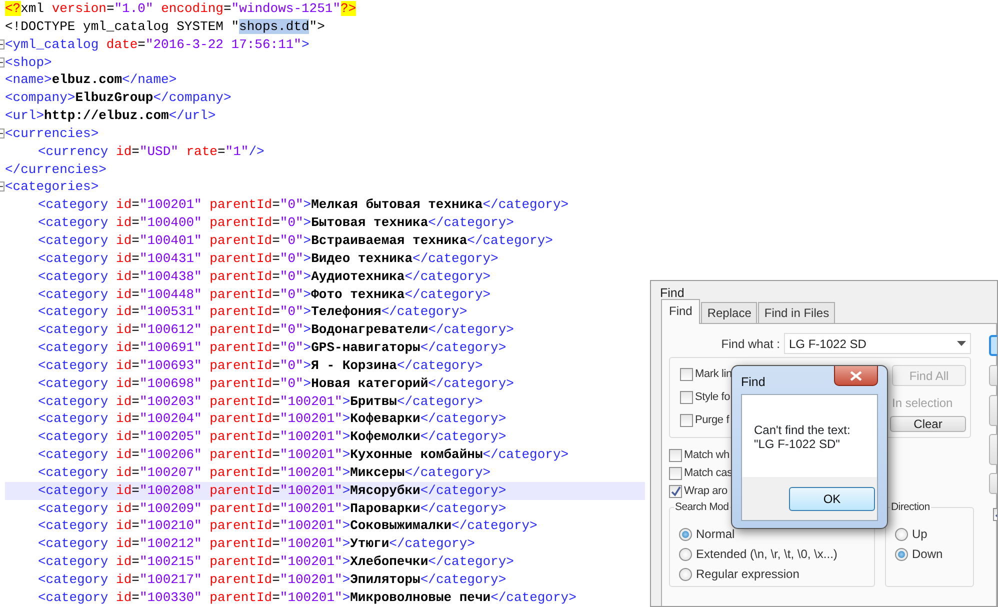  What do you see at coordinates (52, 187) in the screenshot?
I see `code-line: <categories>` at bounding box center [52, 187].